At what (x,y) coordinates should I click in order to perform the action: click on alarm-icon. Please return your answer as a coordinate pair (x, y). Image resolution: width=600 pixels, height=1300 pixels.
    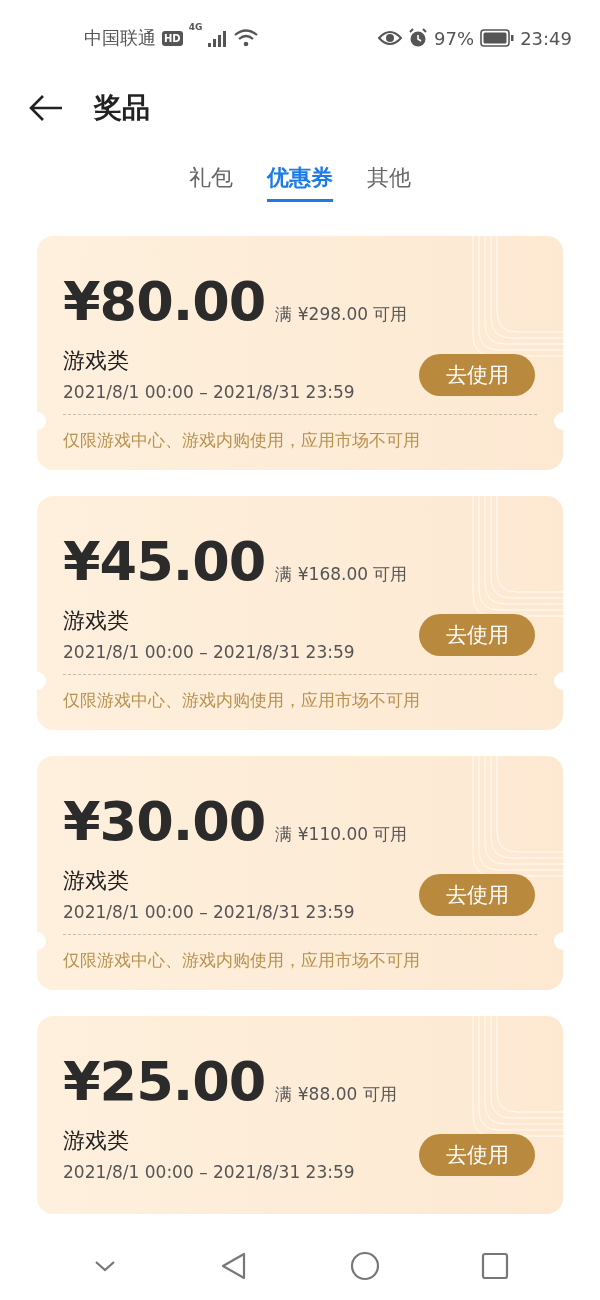
    Looking at the image, I should click on (418, 38).